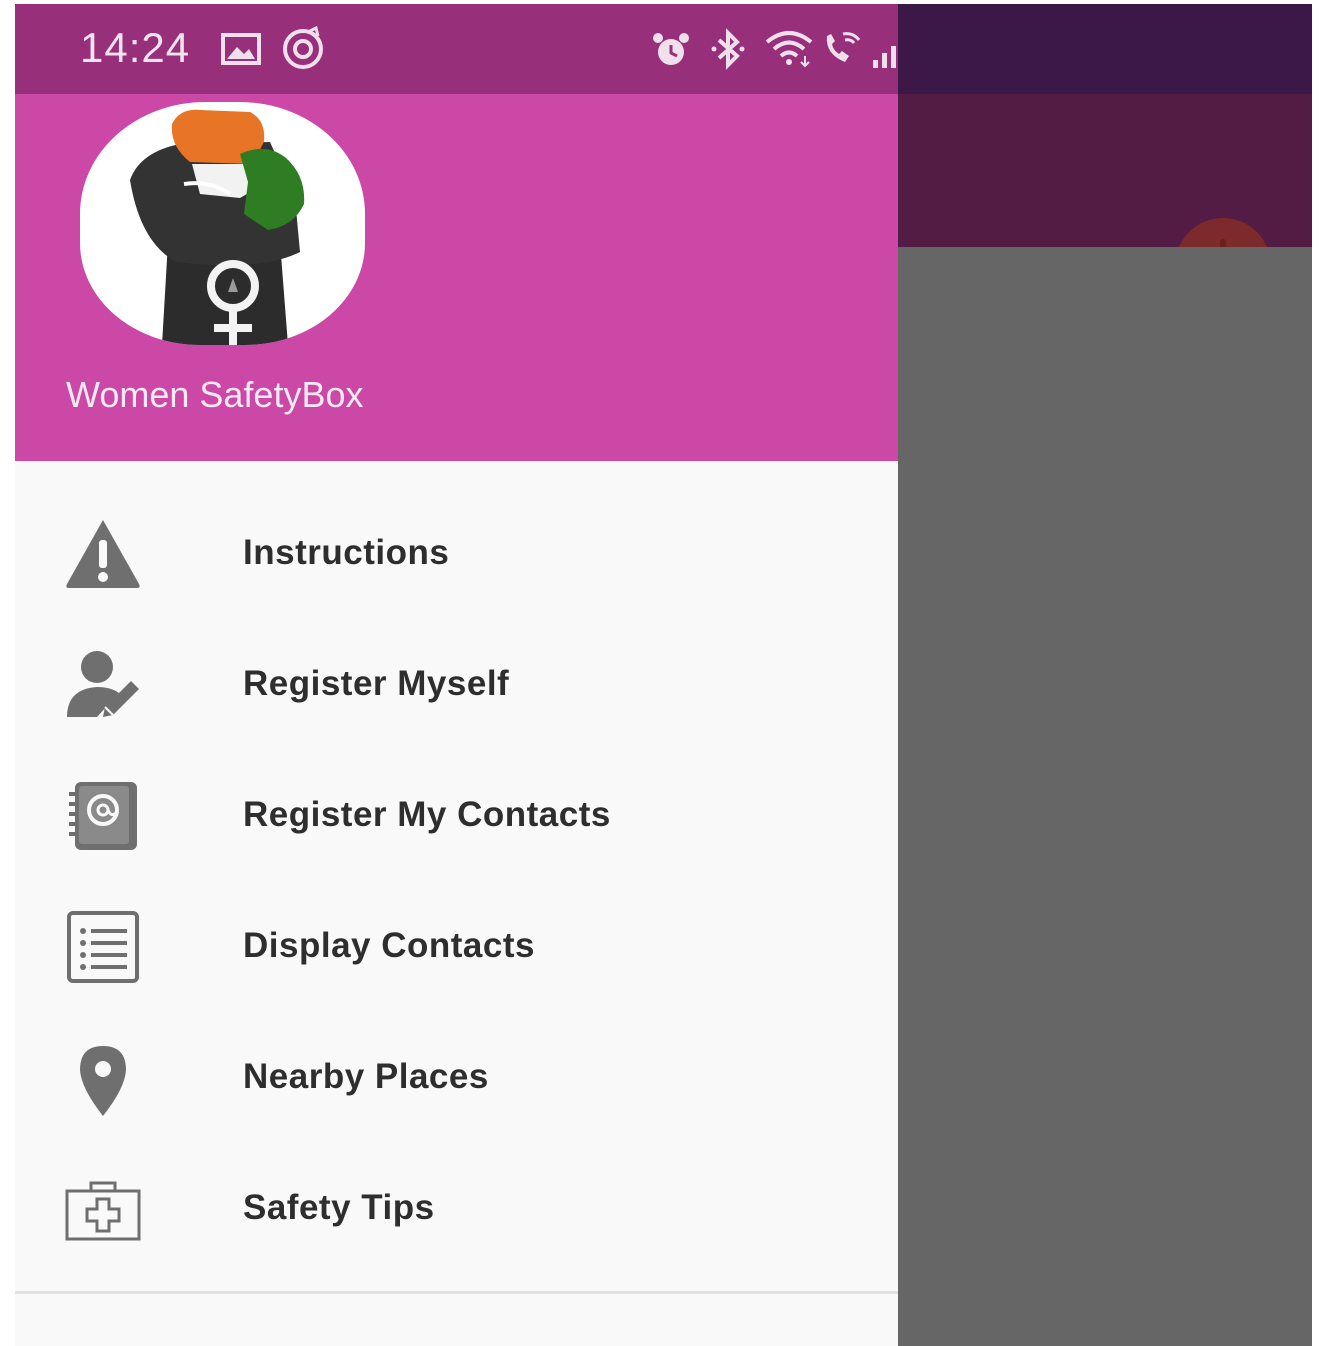 The width and height of the screenshot is (1320, 1346). Describe the element at coordinates (376, 683) in the screenshot. I see `menu-label-register-myself: Register Myself` at that location.